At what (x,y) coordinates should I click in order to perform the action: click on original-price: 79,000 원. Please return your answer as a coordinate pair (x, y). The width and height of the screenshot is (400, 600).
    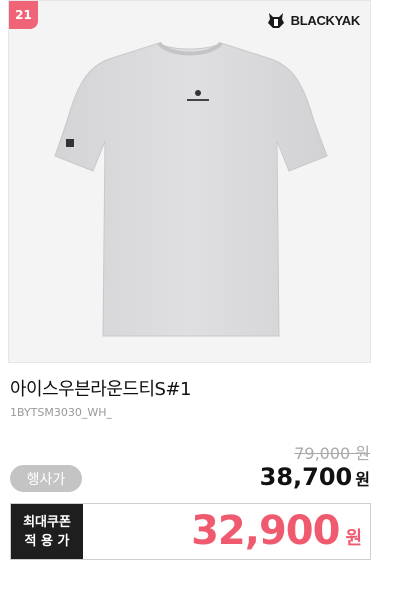
    Looking at the image, I should click on (332, 453).